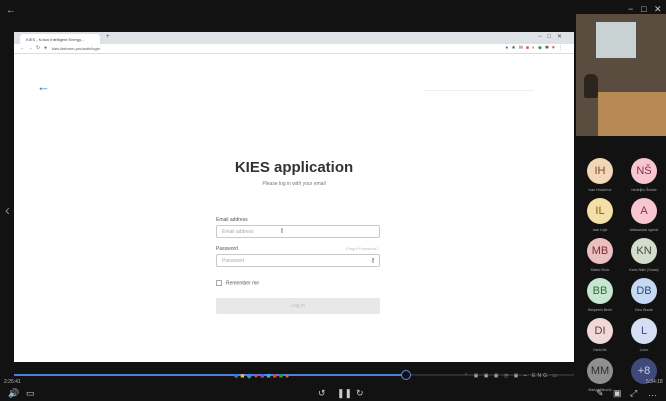 This screenshot has height=401, width=666. I want to click on avatar: IH, so click(600, 171).